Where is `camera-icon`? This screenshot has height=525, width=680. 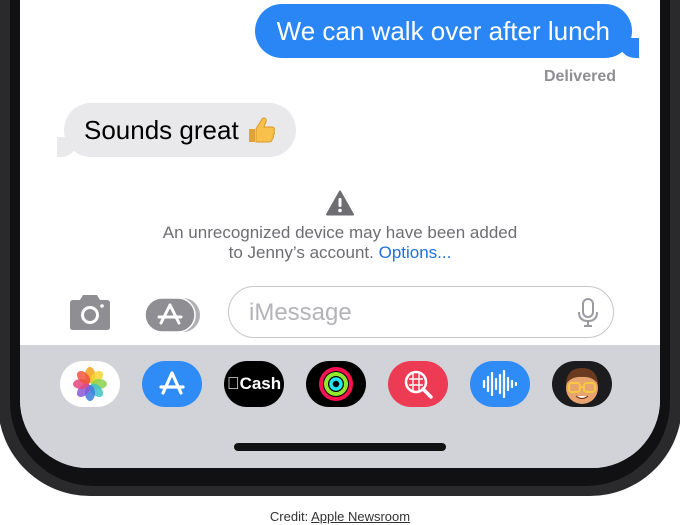 camera-icon is located at coordinates (90, 313).